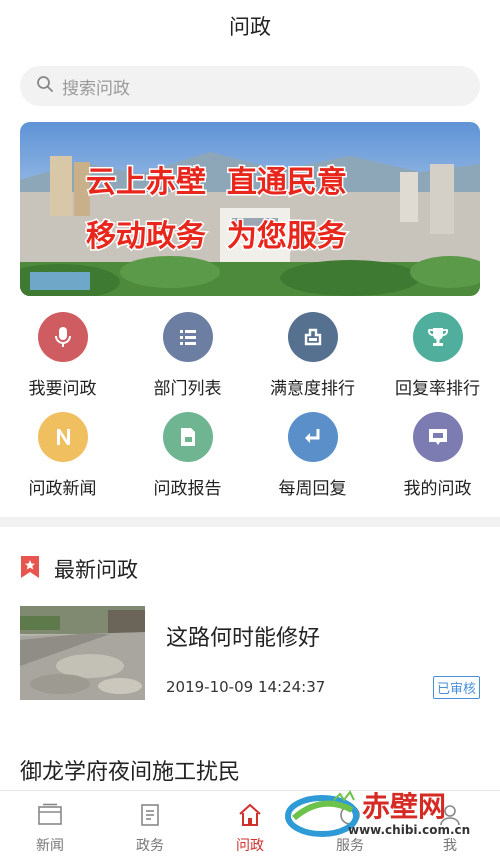  I want to click on grid-item-weekly-reply: 每周回复, so click(312, 462).